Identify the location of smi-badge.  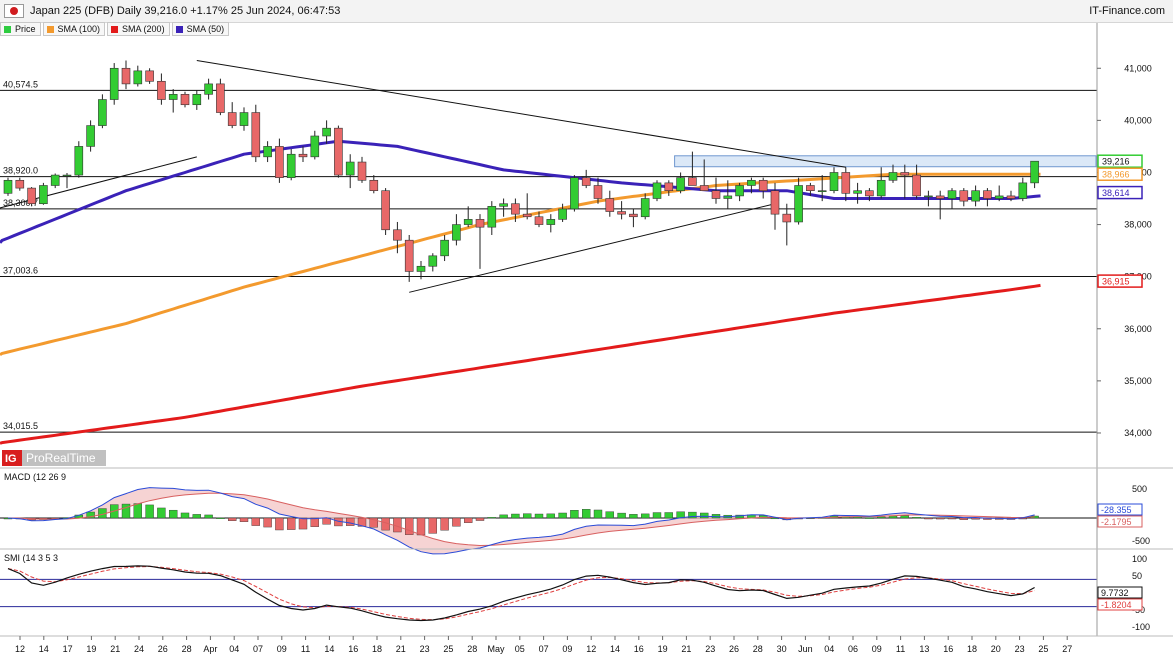
(1120, 592).